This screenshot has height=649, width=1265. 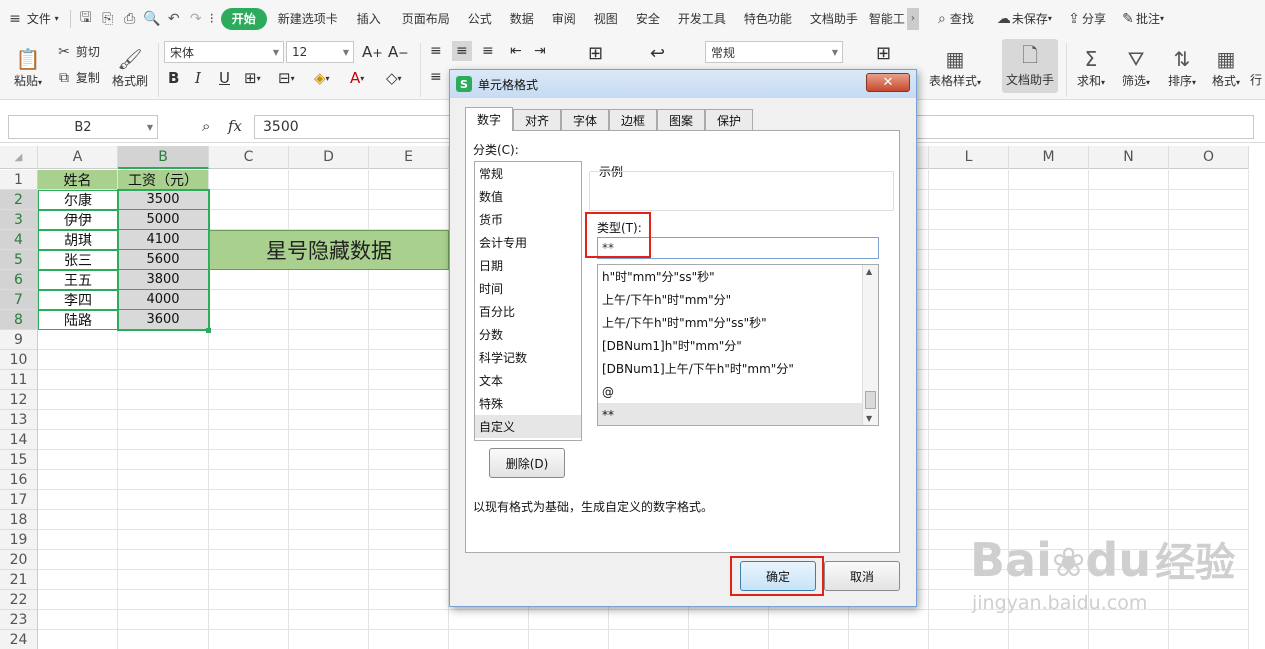 What do you see at coordinates (595, 53) in the screenshot?
I see `merge-center-icon: ⊞` at bounding box center [595, 53].